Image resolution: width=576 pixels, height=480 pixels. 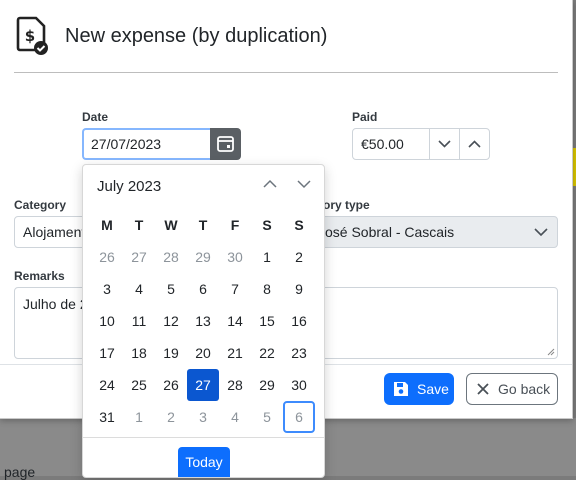 I want to click on subcategory-label: ory type, so click(x=346, y=205).